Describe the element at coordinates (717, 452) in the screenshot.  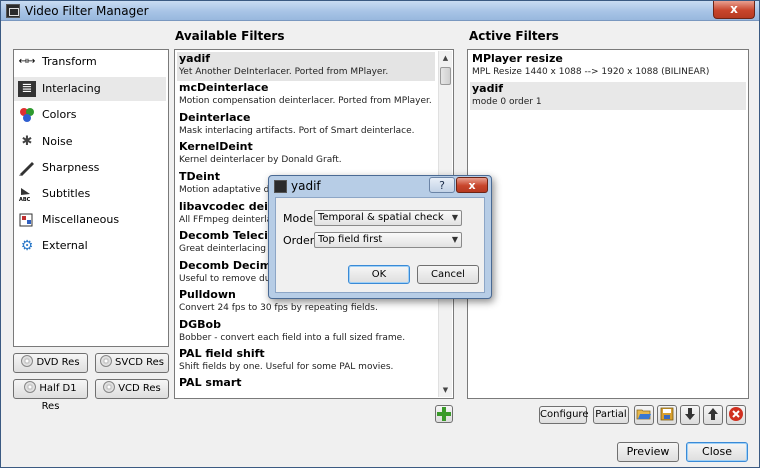
I see `close-button: Close` at that location.